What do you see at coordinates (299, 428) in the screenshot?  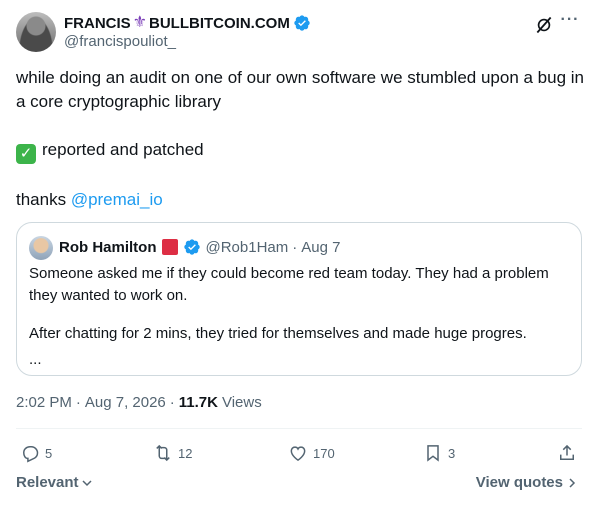 I see `divider` at bounding box center [299, 428].